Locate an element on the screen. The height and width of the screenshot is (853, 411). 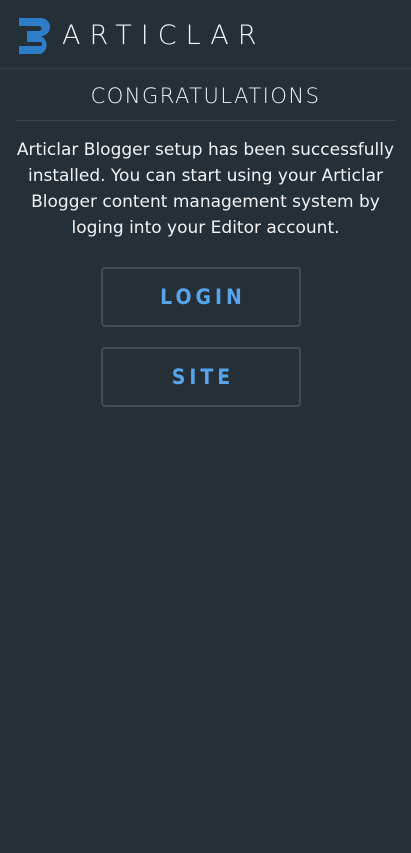
articlar-b-logo-icon is located at coordinates (34, 35).